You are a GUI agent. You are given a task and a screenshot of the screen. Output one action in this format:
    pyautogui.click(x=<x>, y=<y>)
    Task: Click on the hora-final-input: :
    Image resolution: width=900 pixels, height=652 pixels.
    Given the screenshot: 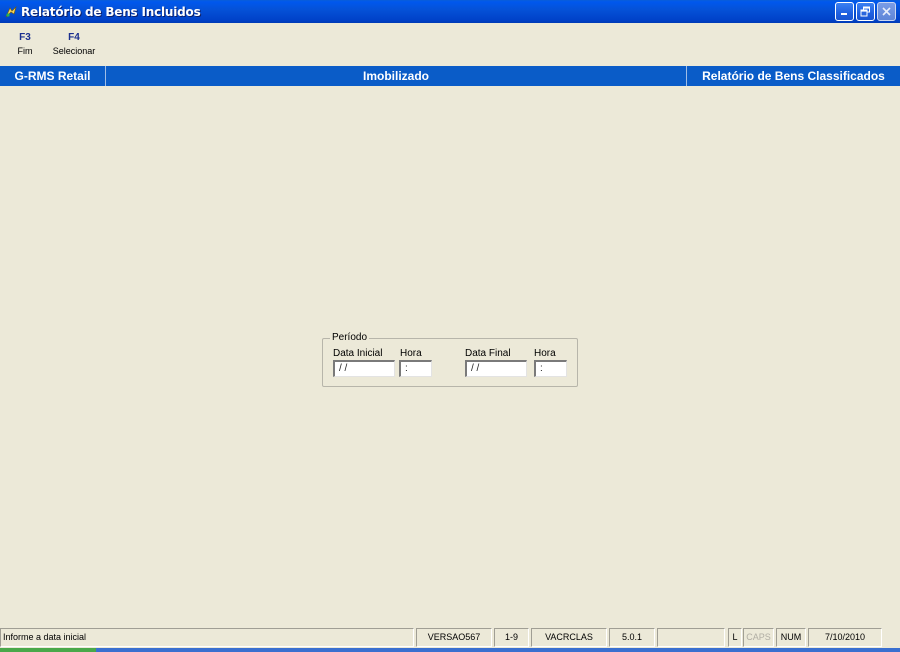 What is the action you would take?
    pyautogui.click(x=550, y=368)
    